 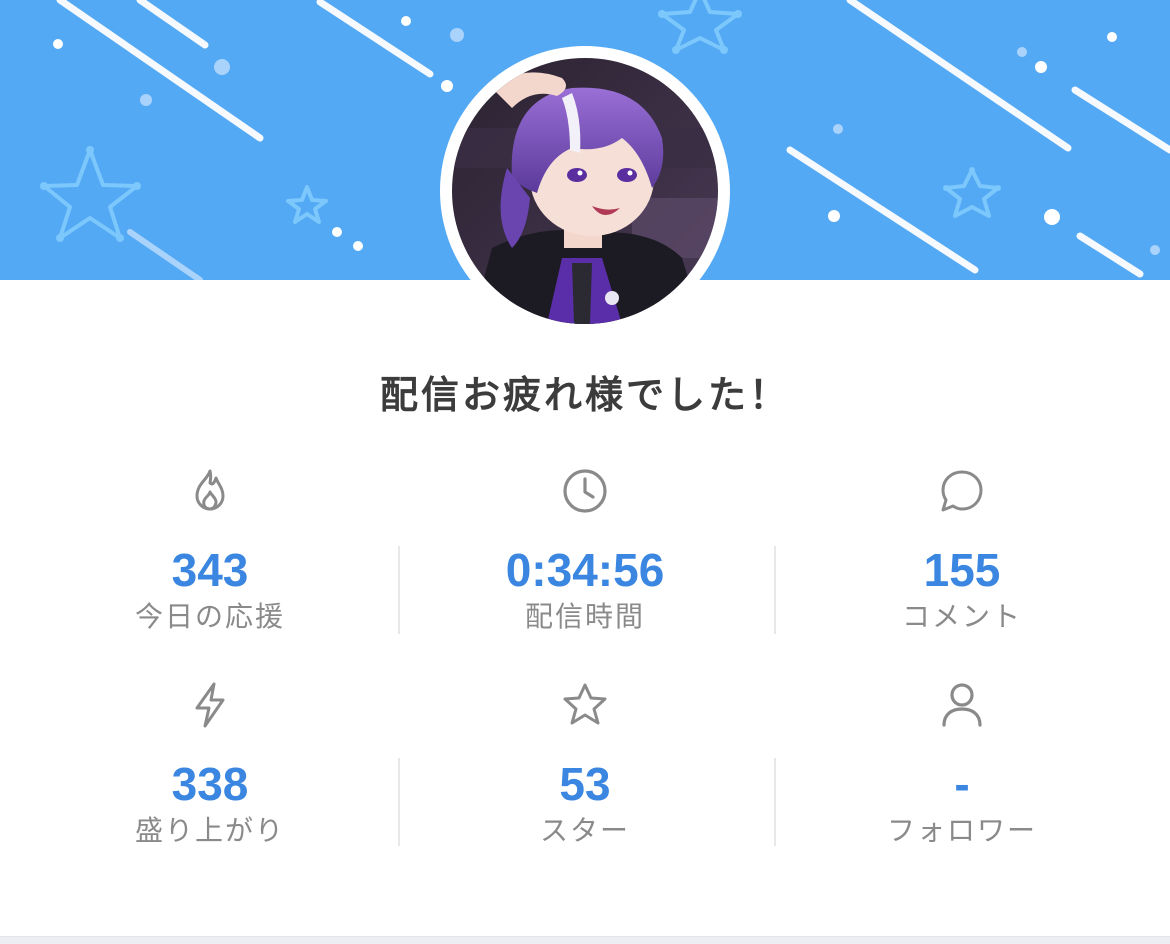 I want to click on stat-value: -, so click(x=962, y=784).